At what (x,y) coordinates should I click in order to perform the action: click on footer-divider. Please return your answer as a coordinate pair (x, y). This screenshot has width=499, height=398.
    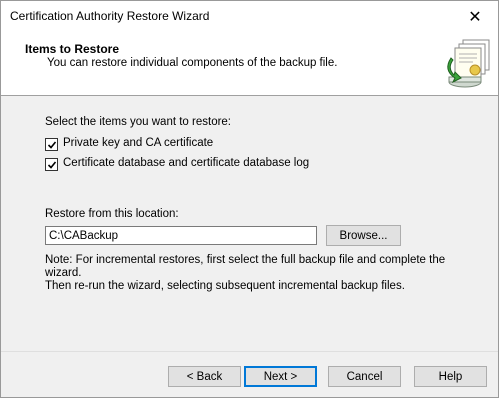
    Looking at the image, I should click on (249, 351).